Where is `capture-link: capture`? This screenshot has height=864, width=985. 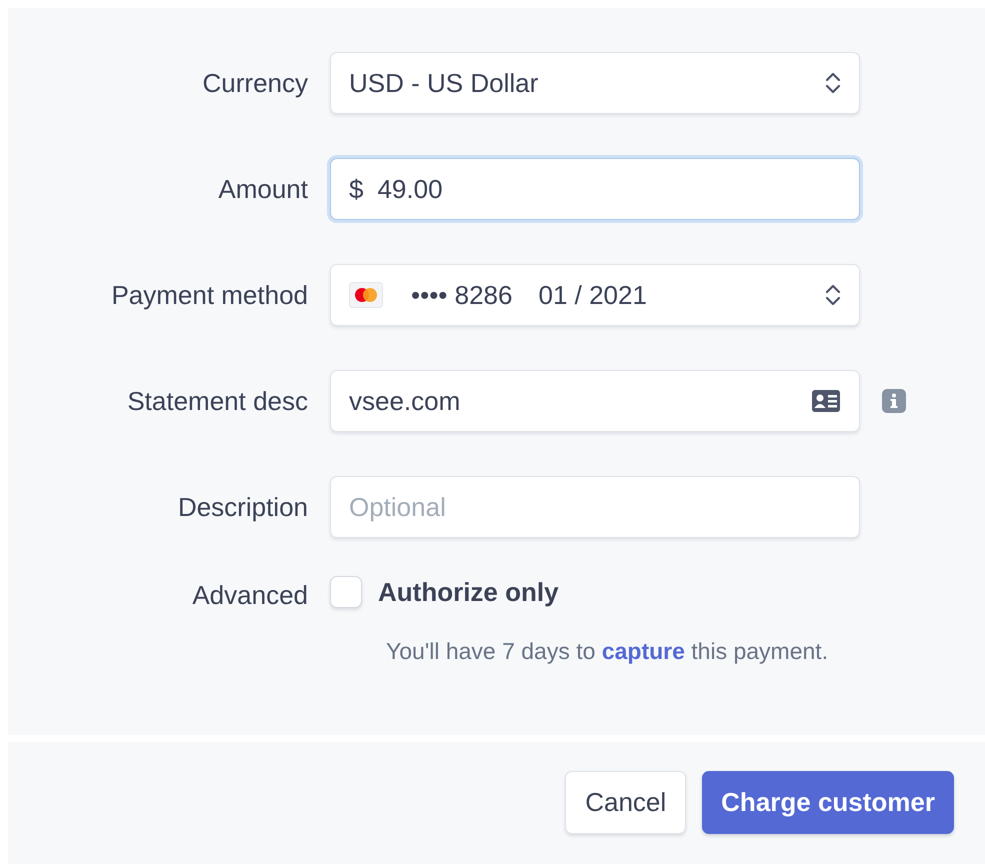
capture-link: capture is located at coordinates (643, 651).